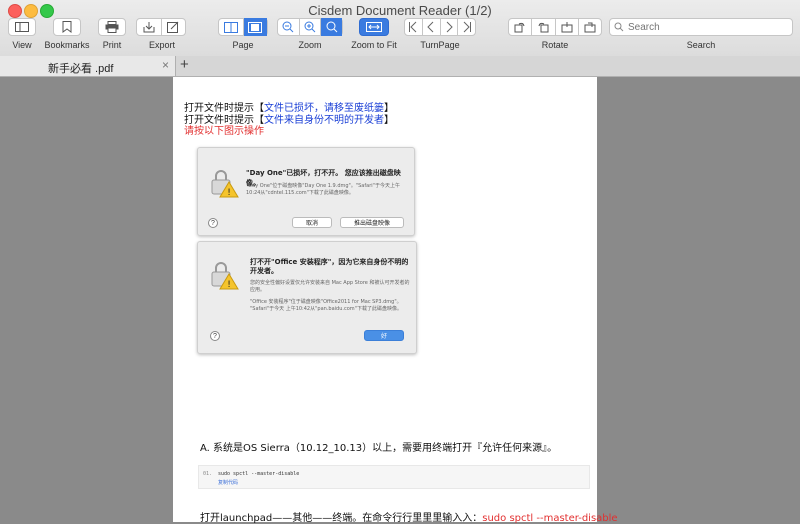 This screenshot has width=800, height=524. Describe the element at coordinates (555, 45) in the screenshot. I see `rotate-label: Rotate` at that location.